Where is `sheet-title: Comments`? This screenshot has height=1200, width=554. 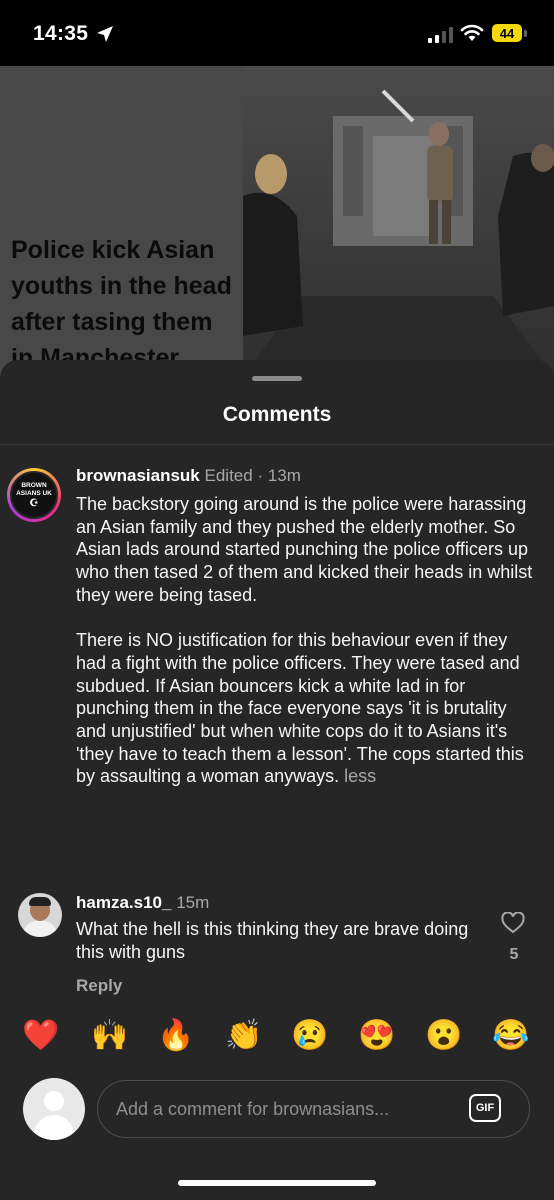 sheet-title: Comments is located at coordinates (277, 414).